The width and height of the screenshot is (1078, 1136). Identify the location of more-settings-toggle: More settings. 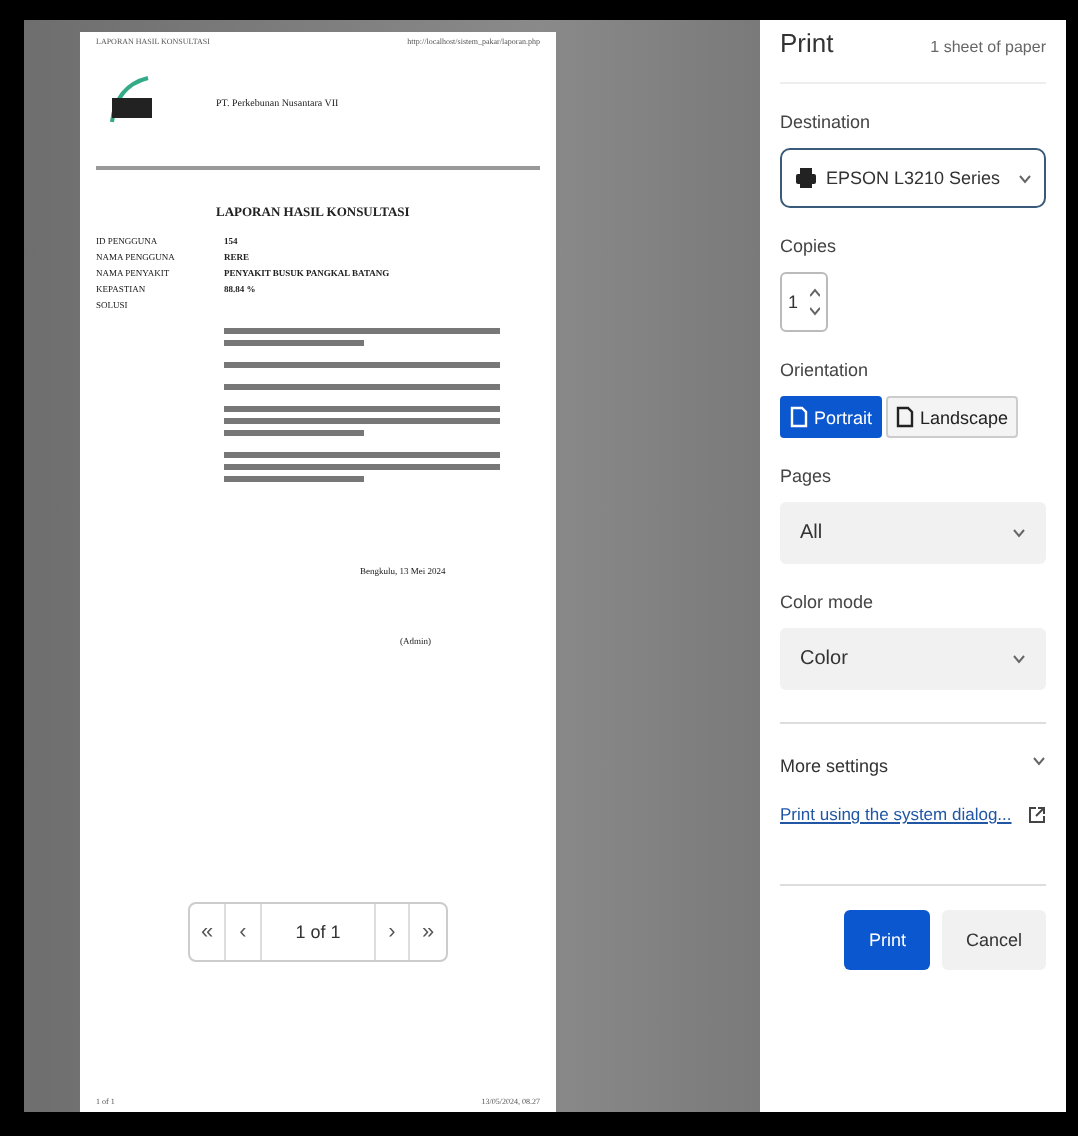
(913, 766).